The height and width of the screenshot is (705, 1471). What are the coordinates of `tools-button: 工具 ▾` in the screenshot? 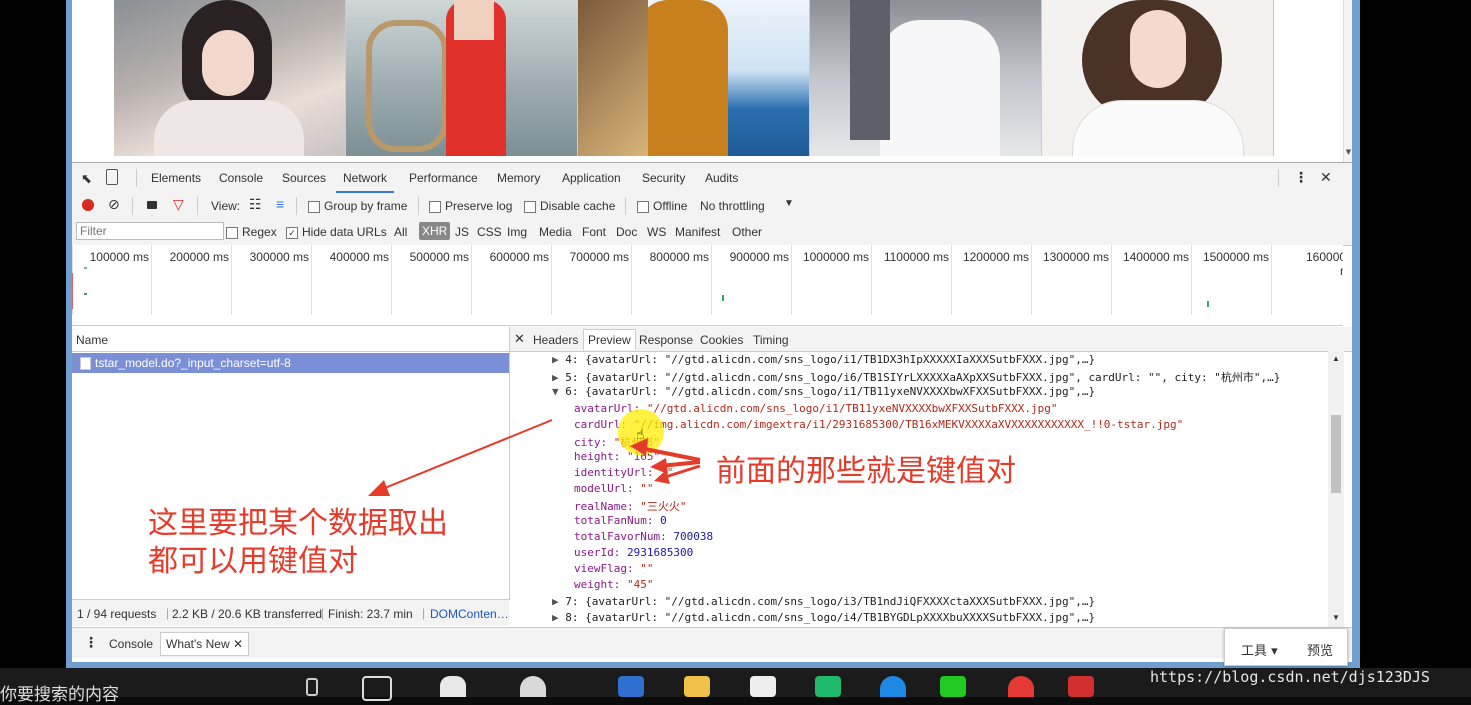 It's located at (1259, 649).